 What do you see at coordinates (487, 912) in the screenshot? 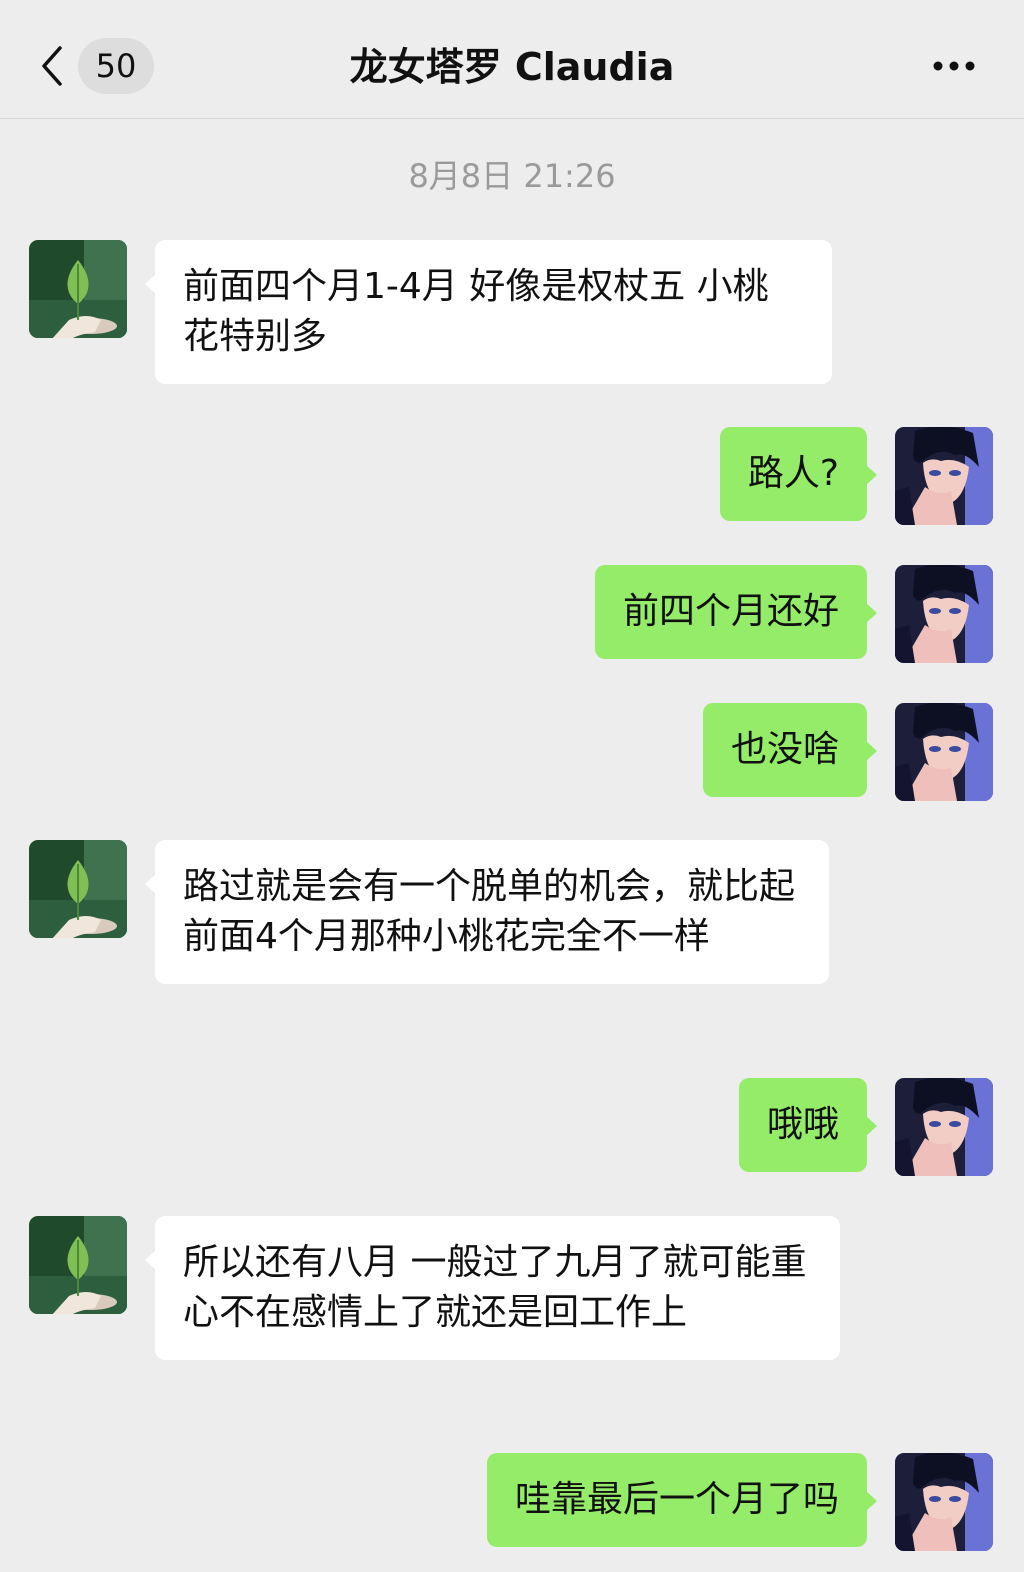
I see `incoming-message-bubble: 路过就是会有一个脱单的机会，就比起前面4个月那种小桃花完全不一样` at bounding box center [487, 912].